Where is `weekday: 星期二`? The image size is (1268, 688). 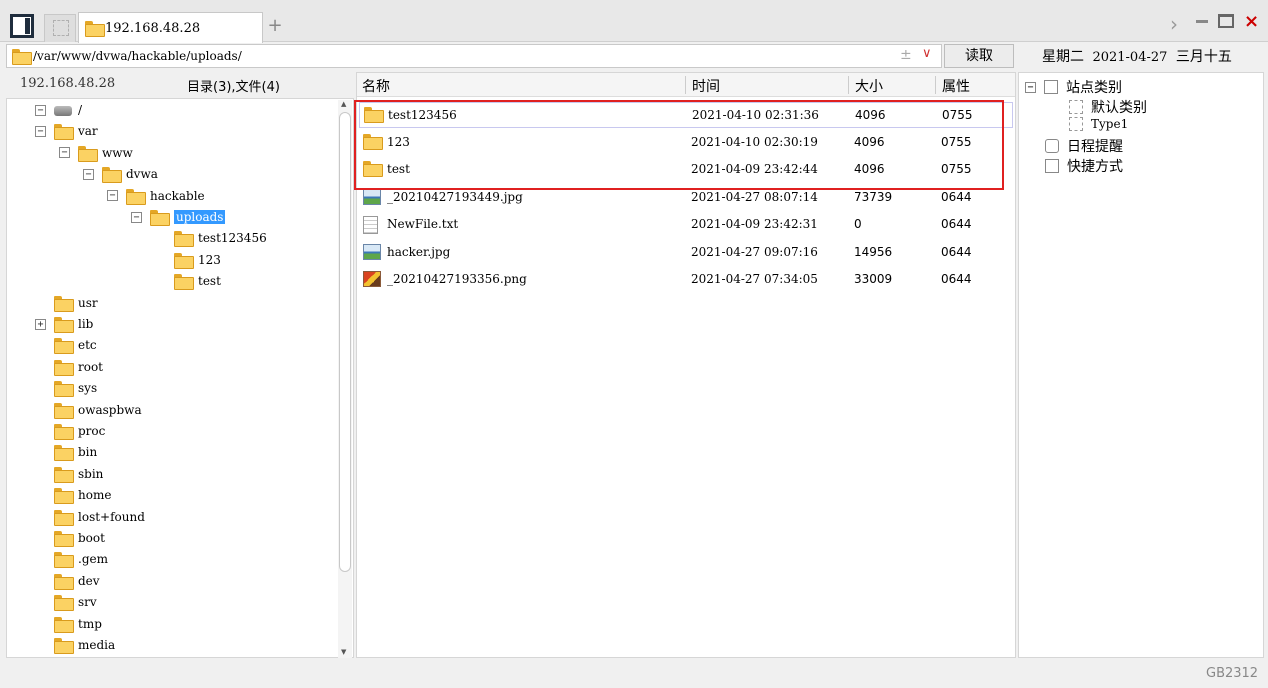
weekday: 星期二 is located at coordinates (1063, 57).